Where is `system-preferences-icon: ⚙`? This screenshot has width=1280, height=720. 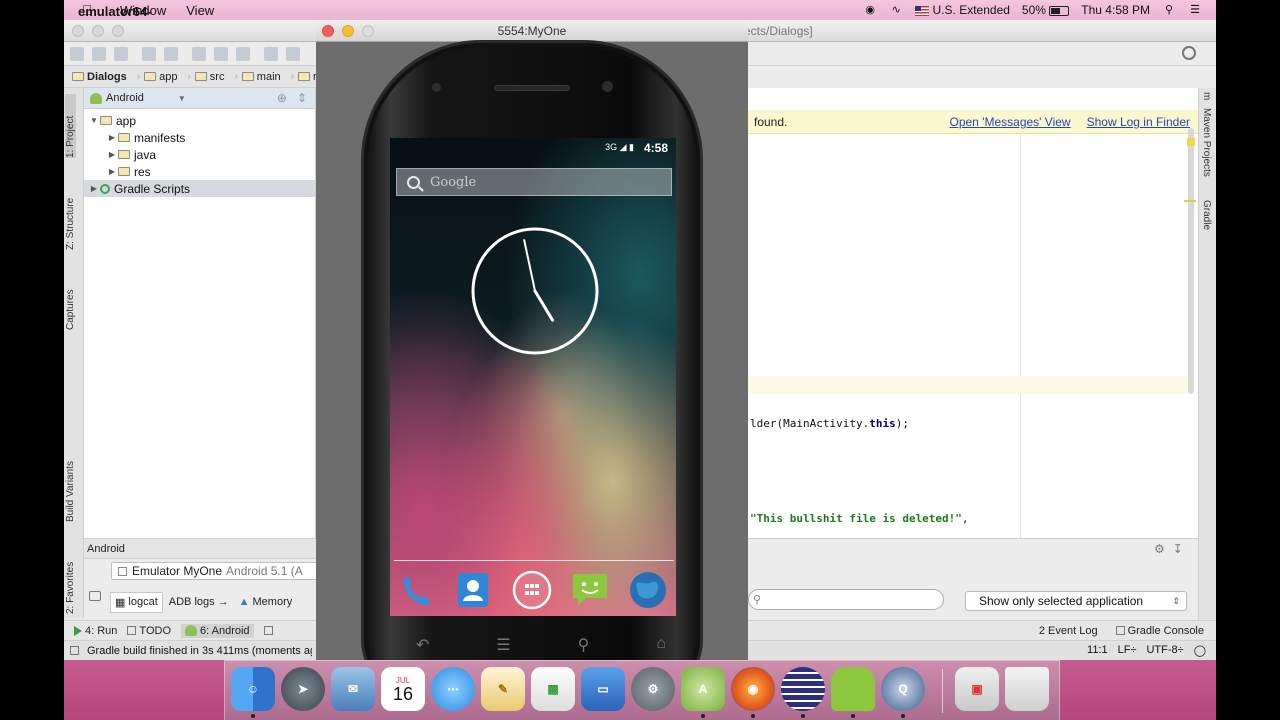
system-preferences-icon: ⚙ is located at coordinates (653, 689).